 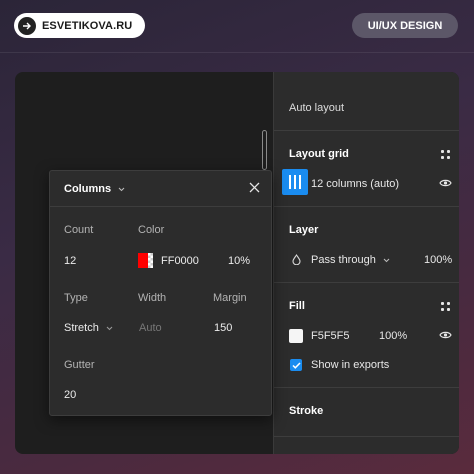 What do you see at coordinates (306, 411) in the screenshot?
I see `stroke-title: Stroke` at bounding box center [306, 411].